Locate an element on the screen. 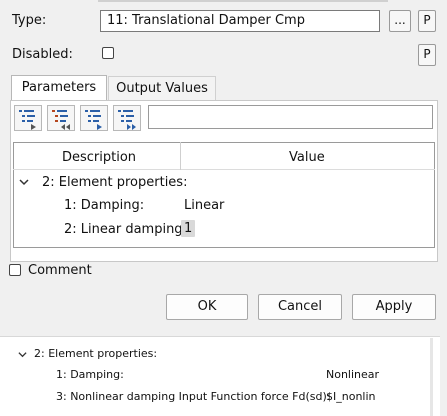  type-label: Type: is located at coordinates (29, 20).